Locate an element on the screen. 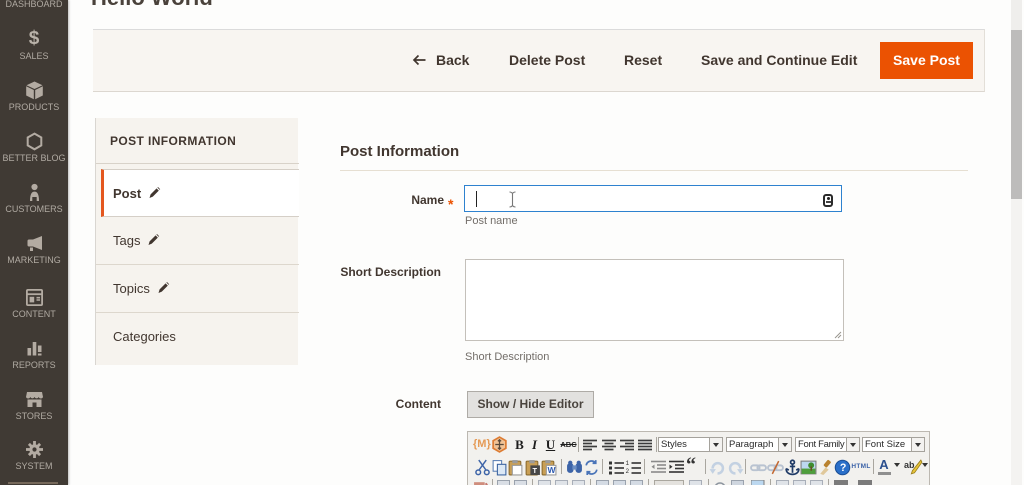 The height and width of the screenshot is (485, 1024). svg-text: 1 is located at coordinates (628, 463).